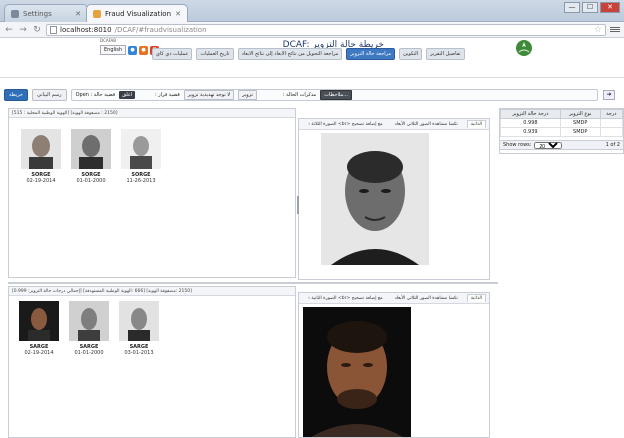 The width and height of the screenshot is (624, 438). What do you see at coordinates (108, 40) in the screenshot?
I see `app-small-label: DCAFAB` at bounding box center [108, 40].